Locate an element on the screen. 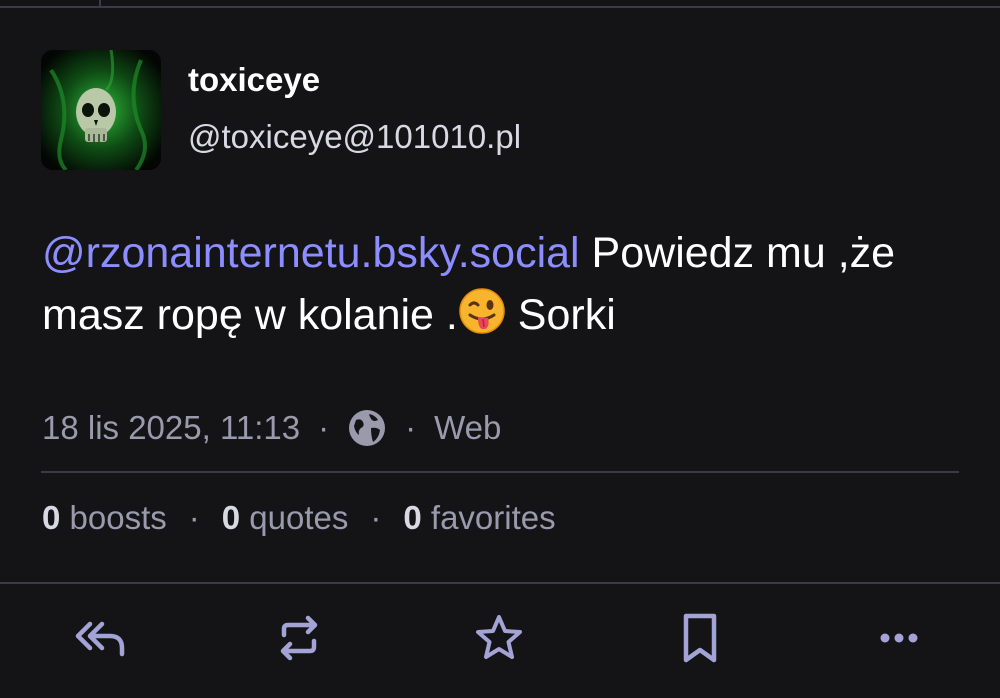 This screenshot has width=1000, height=698. quotes-label: quotes is located at coordinates (294, 517).